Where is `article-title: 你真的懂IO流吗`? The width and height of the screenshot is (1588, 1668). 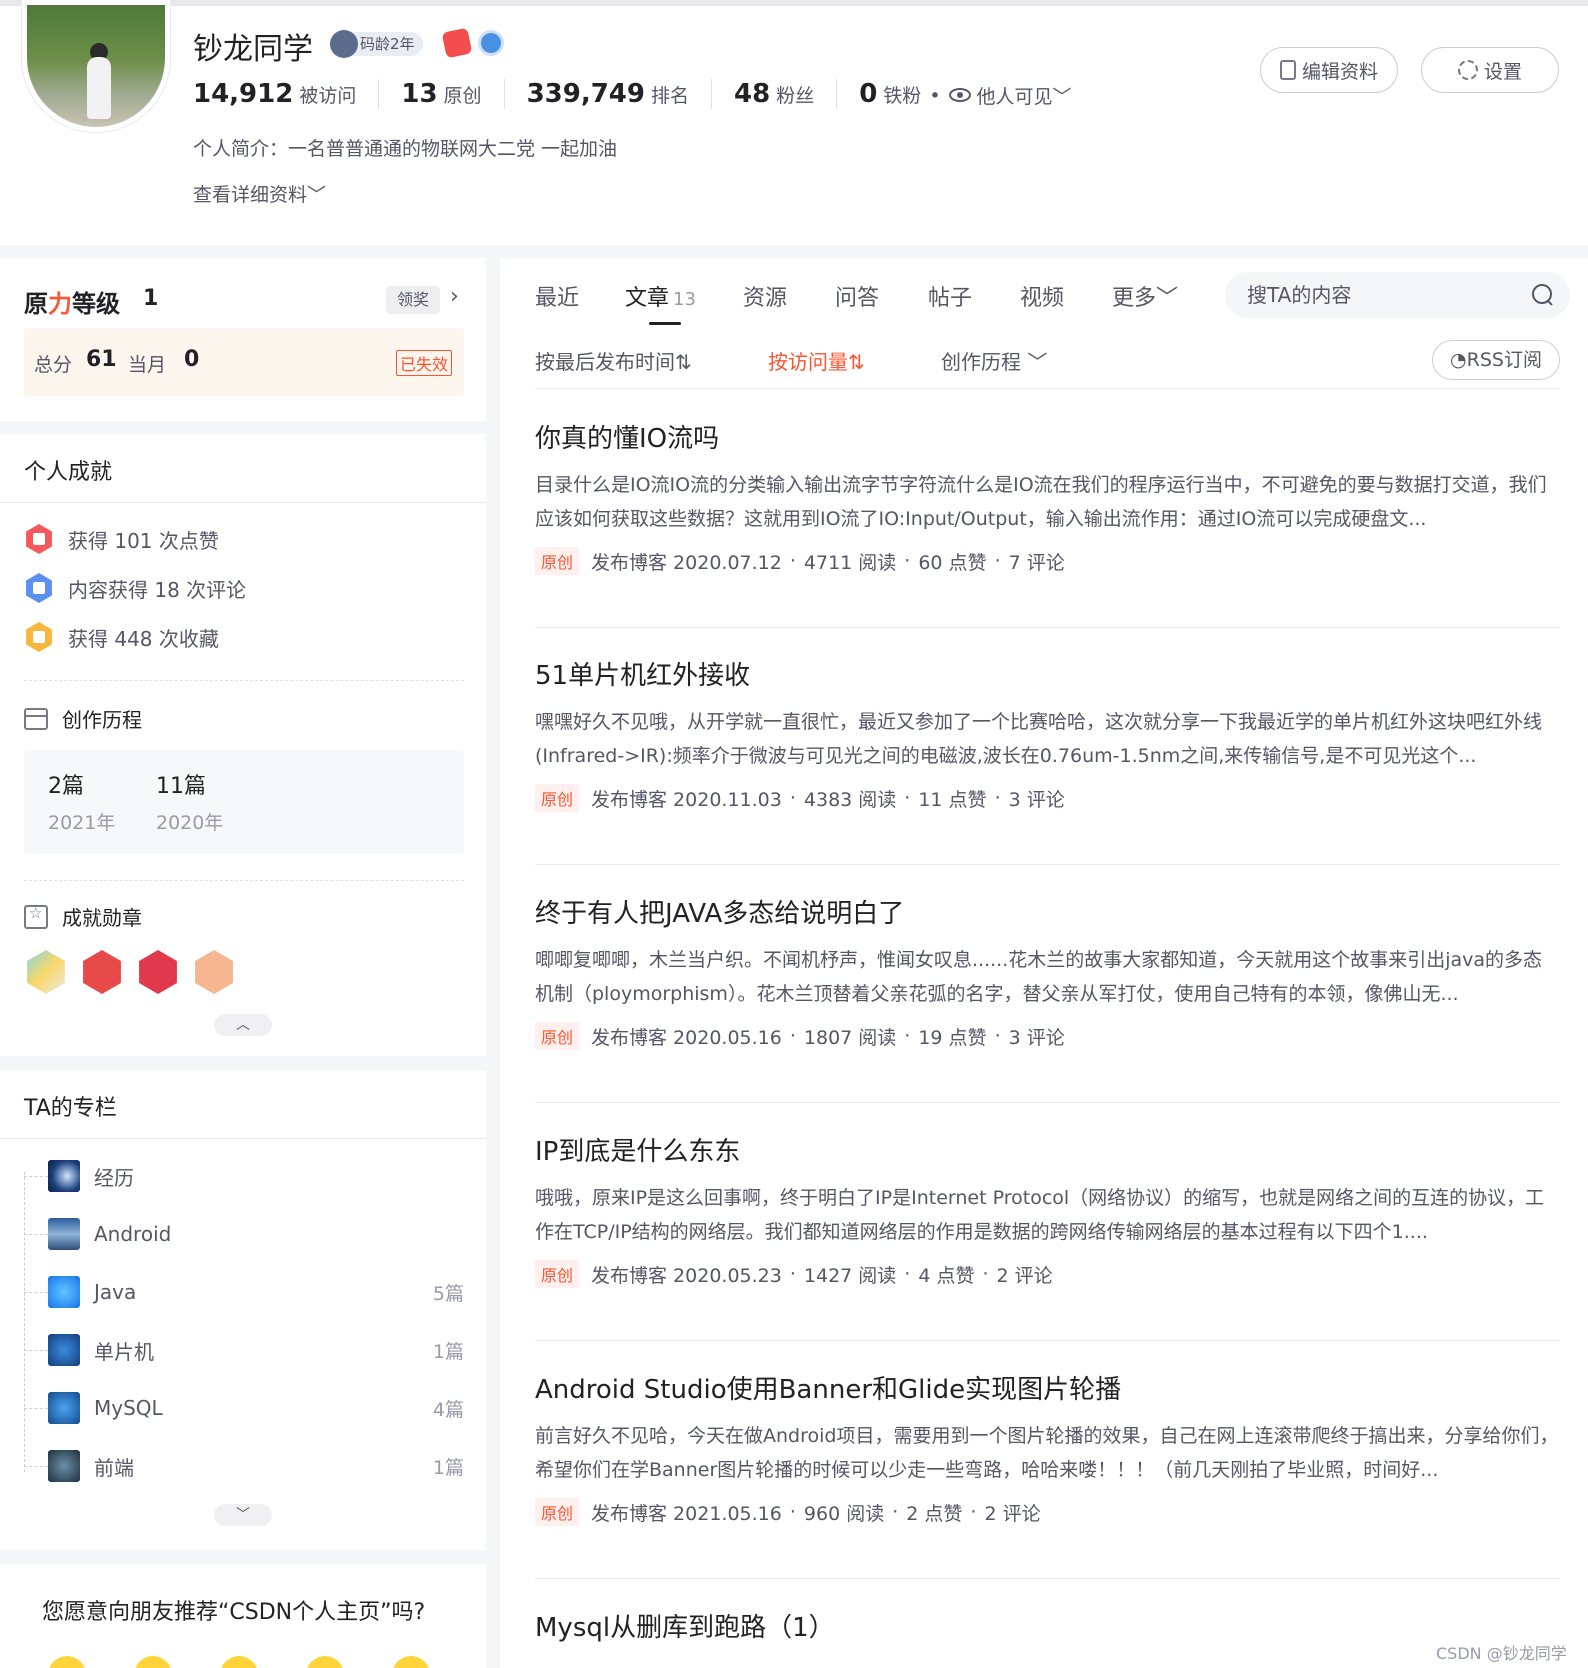 article-title: 你真的懂IO流吗 is located at coordinates (627, 436).